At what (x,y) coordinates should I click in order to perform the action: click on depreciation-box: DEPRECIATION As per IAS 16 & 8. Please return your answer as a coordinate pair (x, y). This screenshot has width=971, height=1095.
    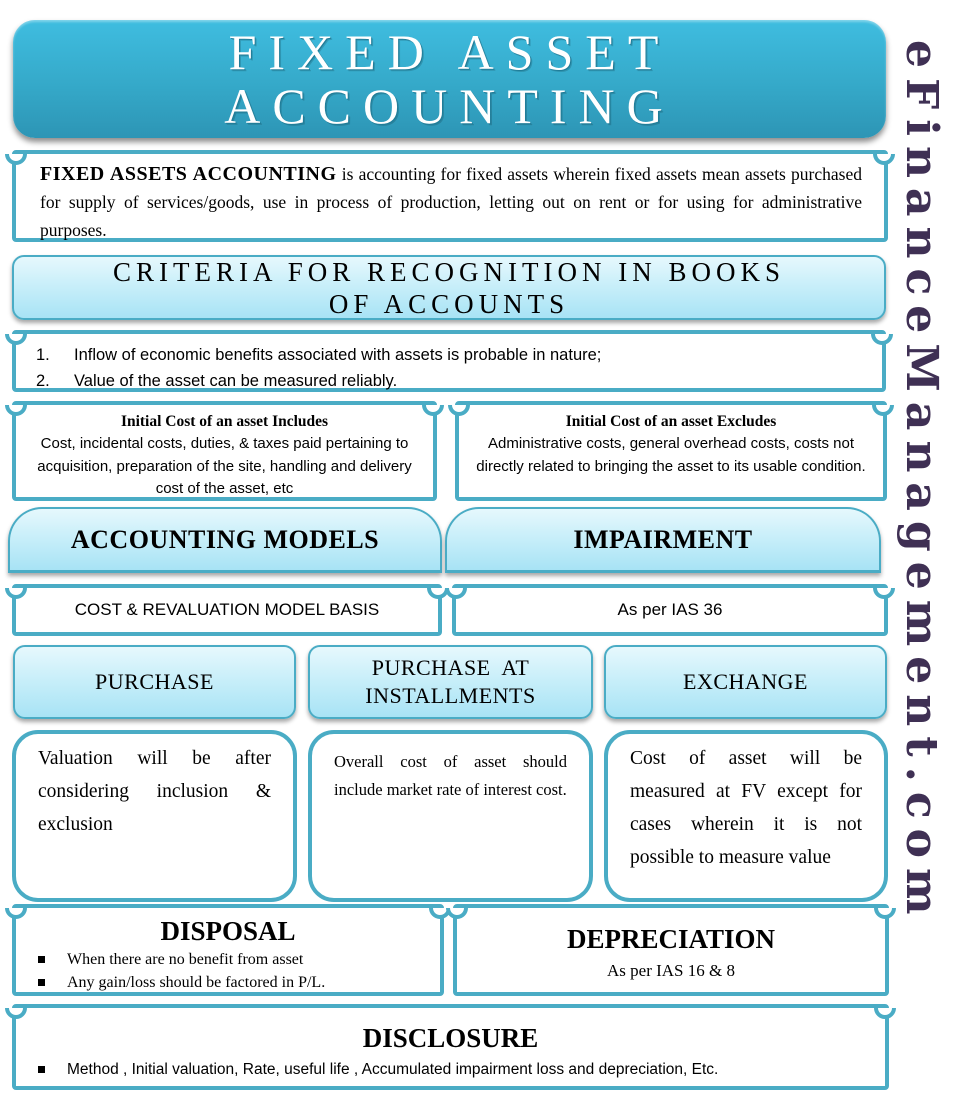
    Looking at the image, I should click on (671, 950).